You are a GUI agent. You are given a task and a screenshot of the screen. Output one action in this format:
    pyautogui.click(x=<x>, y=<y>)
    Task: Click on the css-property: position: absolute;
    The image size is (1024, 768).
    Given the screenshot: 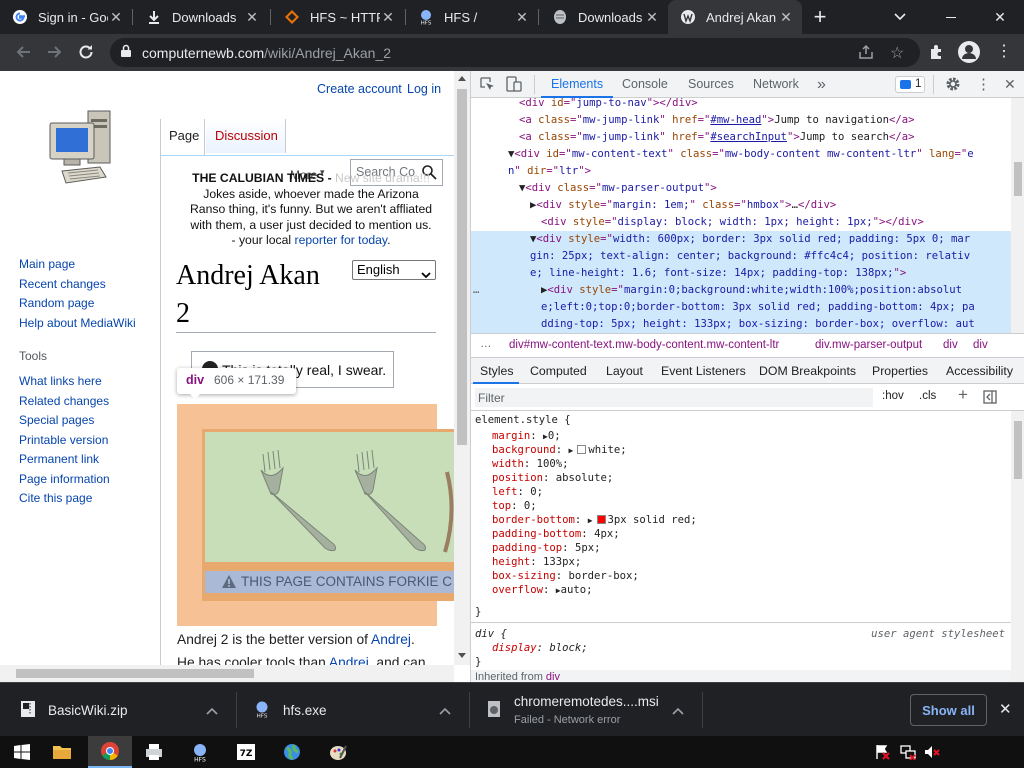 What is the action you would take?
    pyautogui.click(x=552, y=478)
    